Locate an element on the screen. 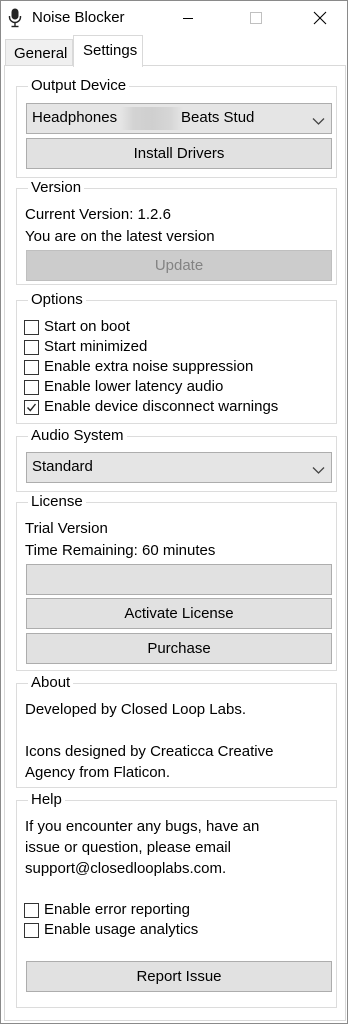 The width and height of the screenshot is (348, 1024). lower-latency-audio-checkbox: Enable lower latency audio is located at coordinates (123, 387).